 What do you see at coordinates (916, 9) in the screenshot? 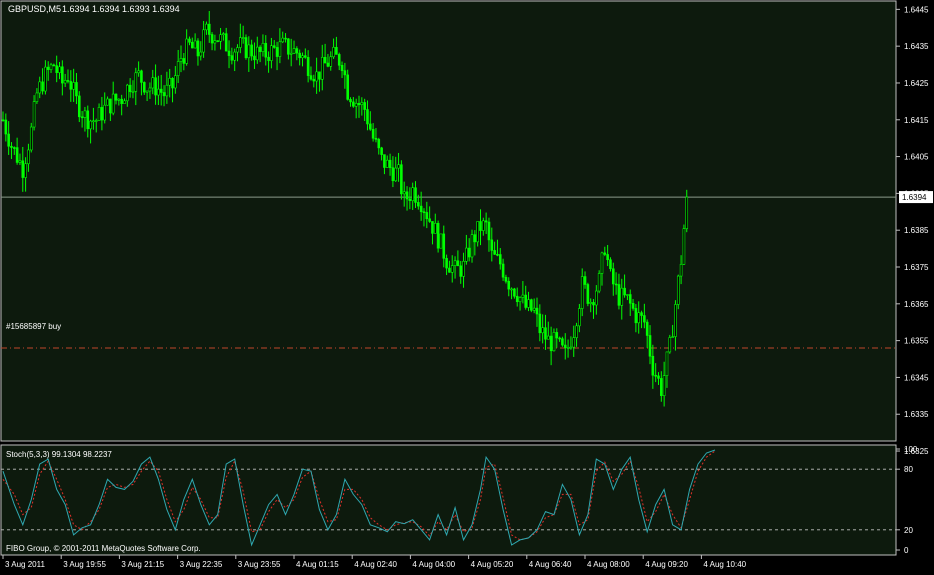
I see `price-tick-label: 1.6445` at bounding box center [916, 9].